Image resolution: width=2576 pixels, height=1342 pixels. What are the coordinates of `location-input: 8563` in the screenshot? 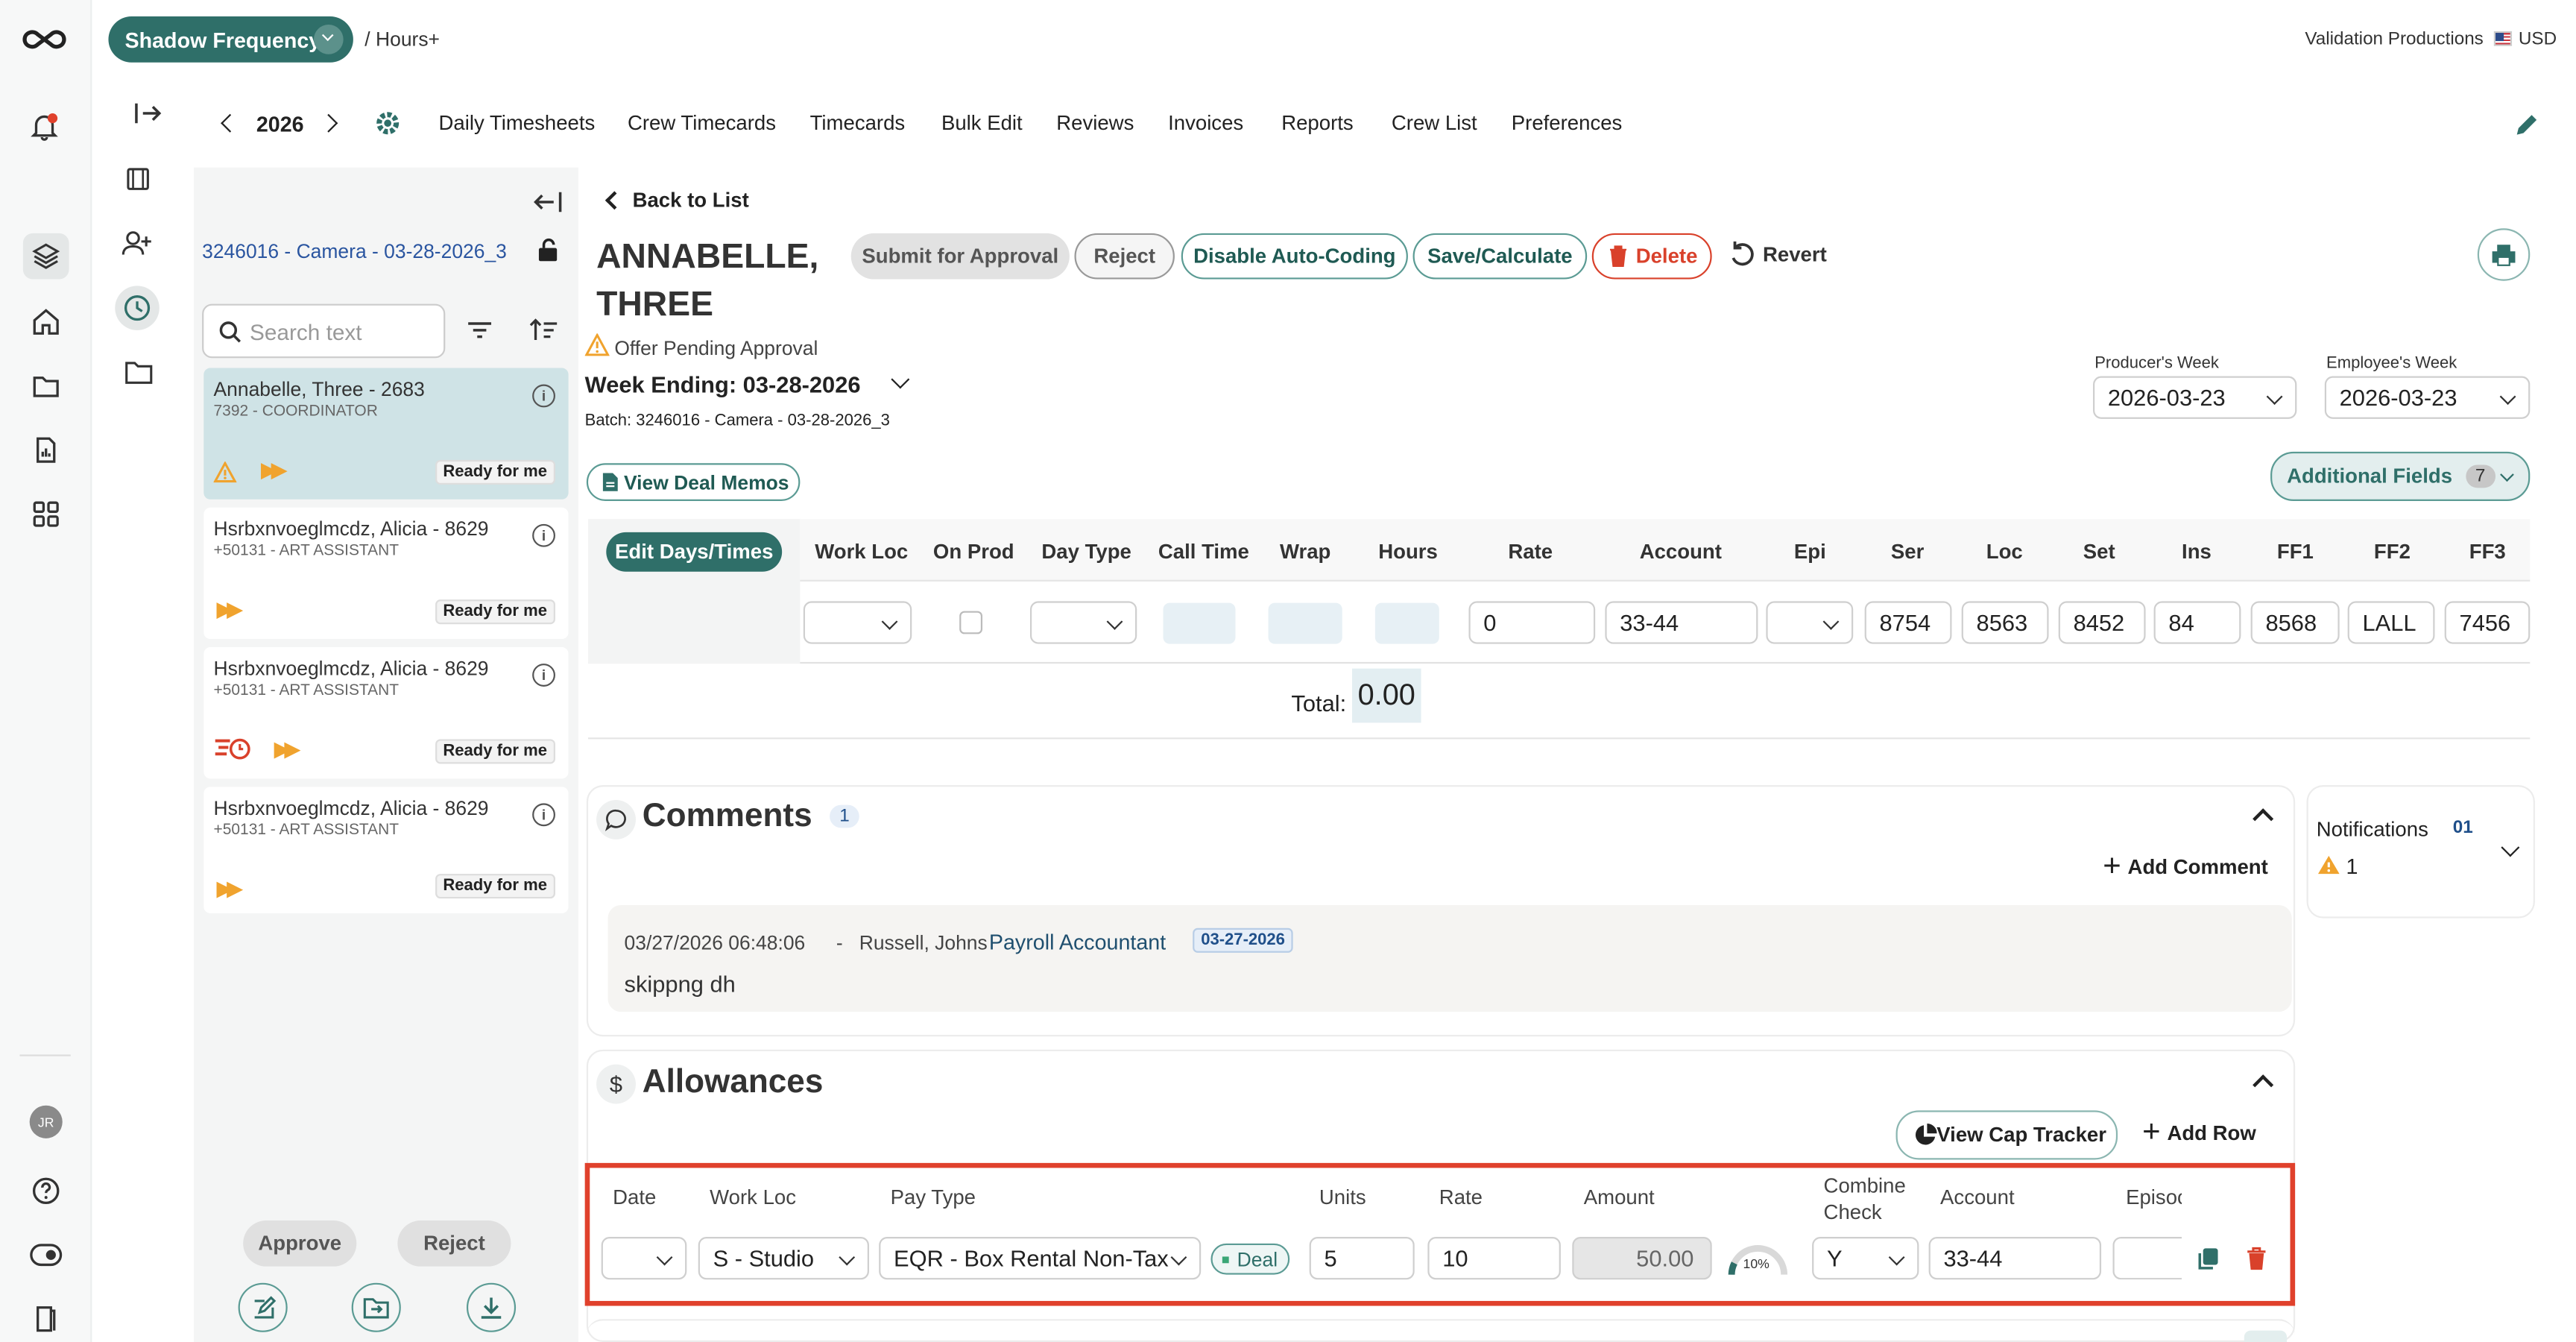 It's located at (2005, 622).